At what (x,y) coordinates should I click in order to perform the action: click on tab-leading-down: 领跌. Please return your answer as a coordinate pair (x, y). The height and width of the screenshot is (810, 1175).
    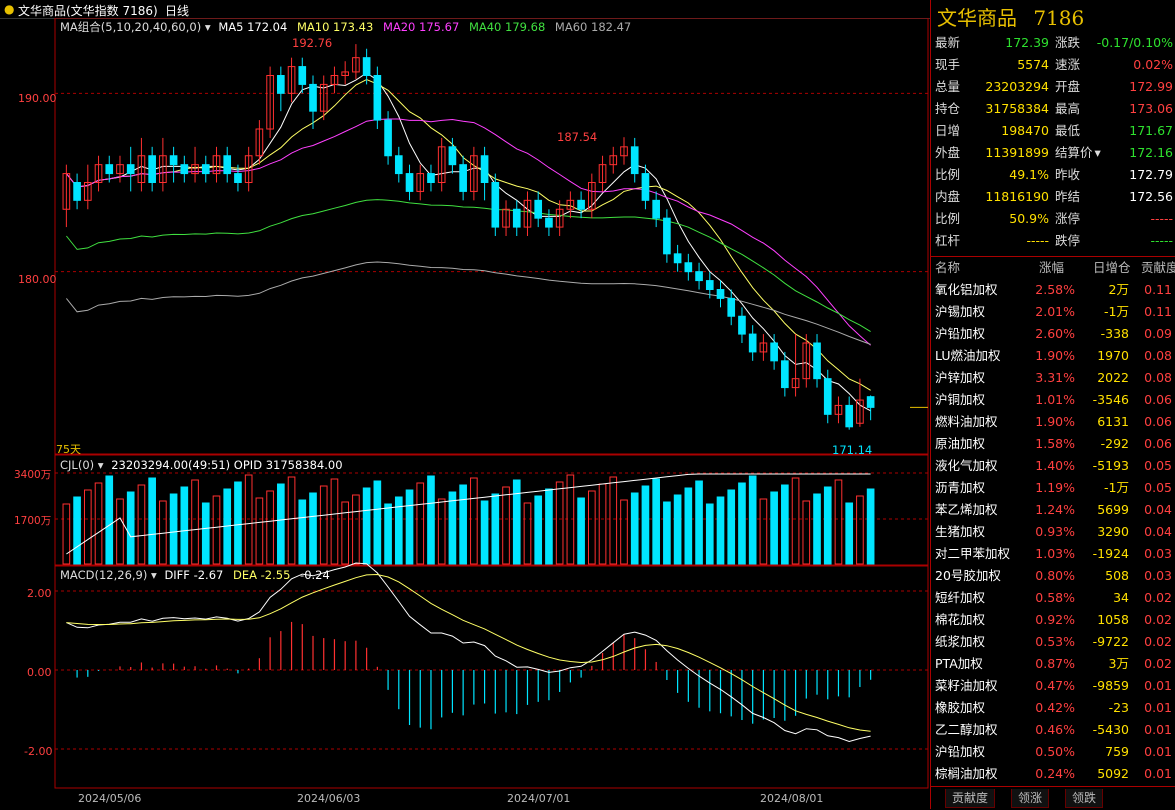
    Looking at the image, I should click on (1084, 798).